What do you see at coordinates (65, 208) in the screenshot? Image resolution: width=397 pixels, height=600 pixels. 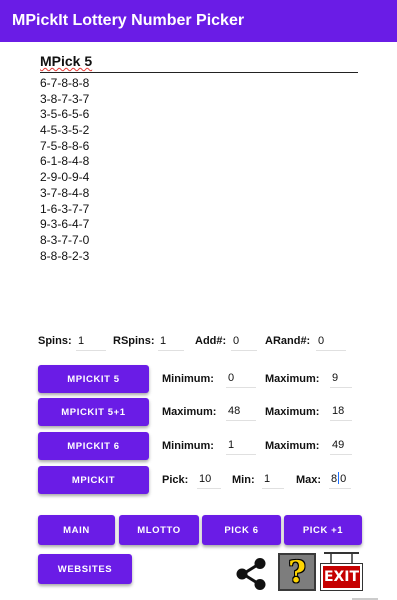 I see `result-line: 1-6-3-7-7` at bounding box center [65, 208].